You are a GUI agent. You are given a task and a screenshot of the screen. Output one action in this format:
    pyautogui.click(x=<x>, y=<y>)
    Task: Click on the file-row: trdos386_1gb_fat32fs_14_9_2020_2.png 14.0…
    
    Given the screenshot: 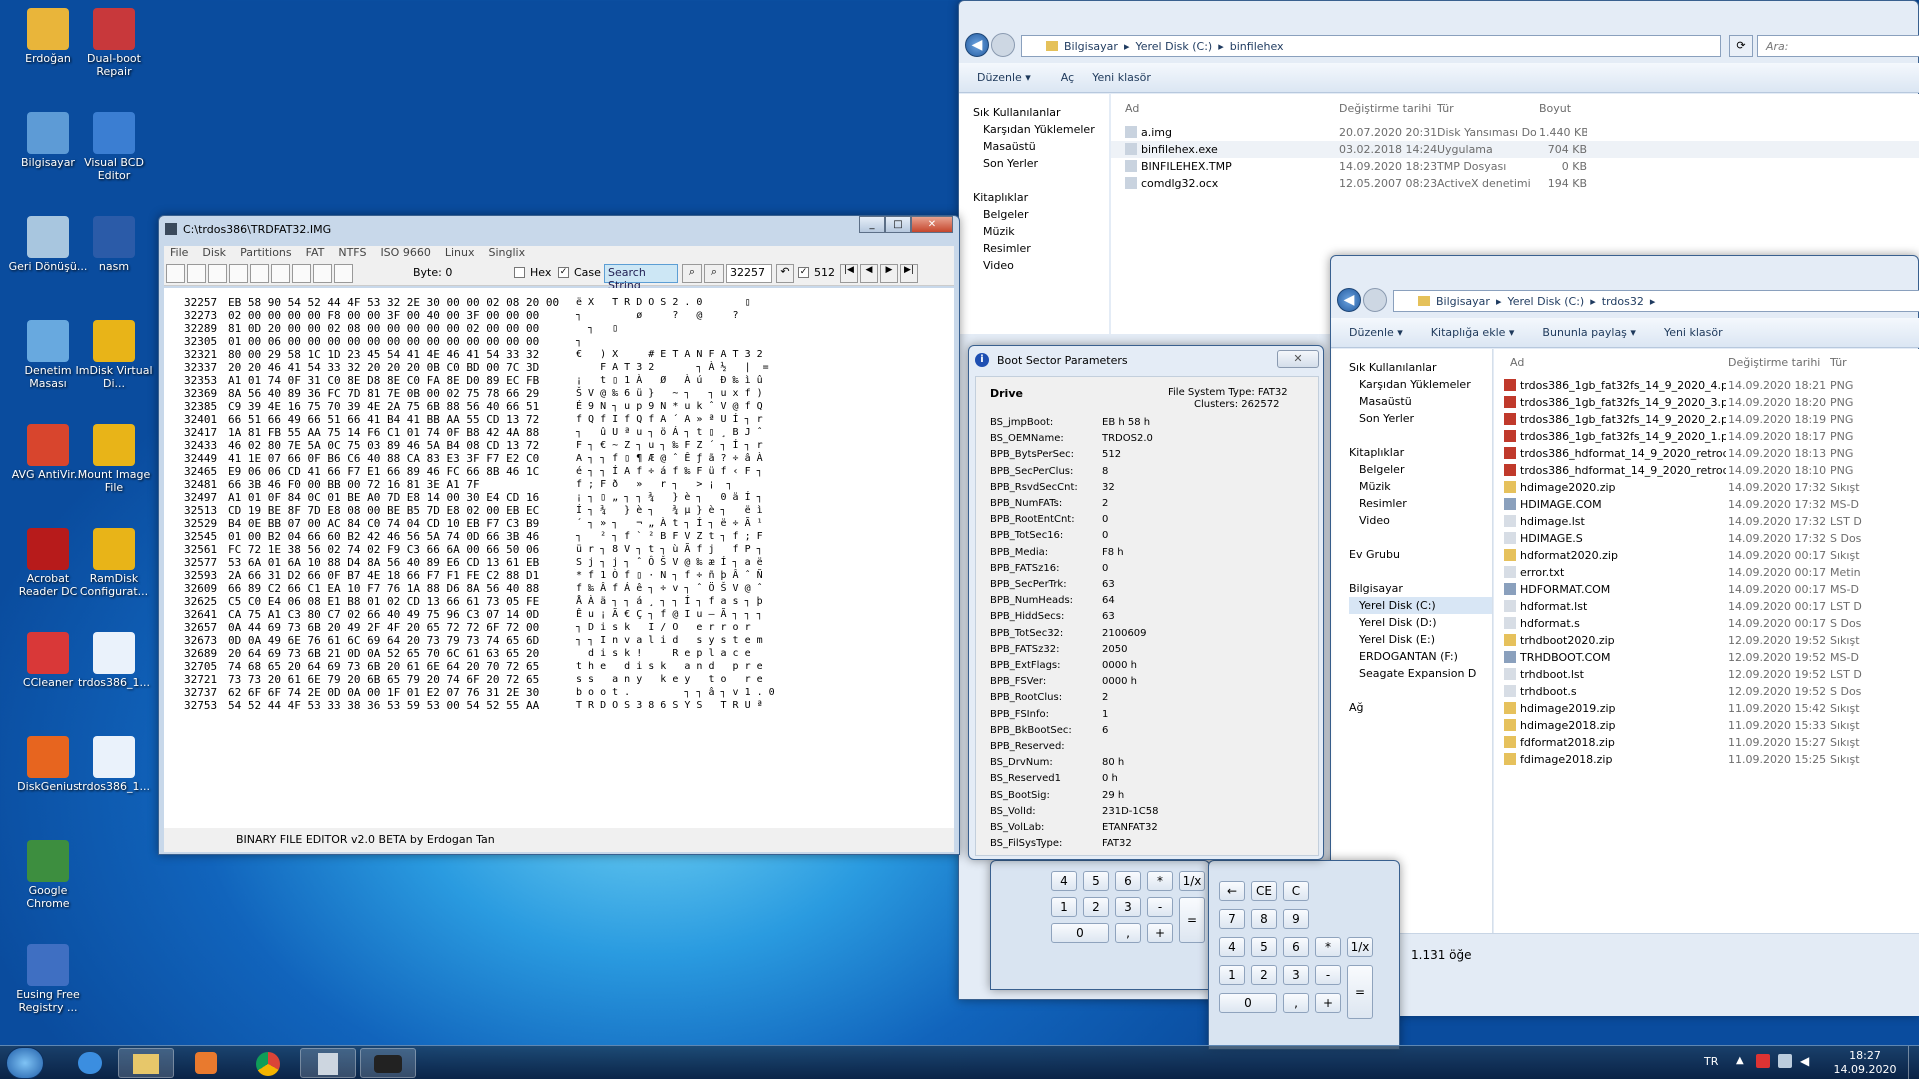 What is the action you would take?
    pyautogui.click(x=1706, y=419)
    